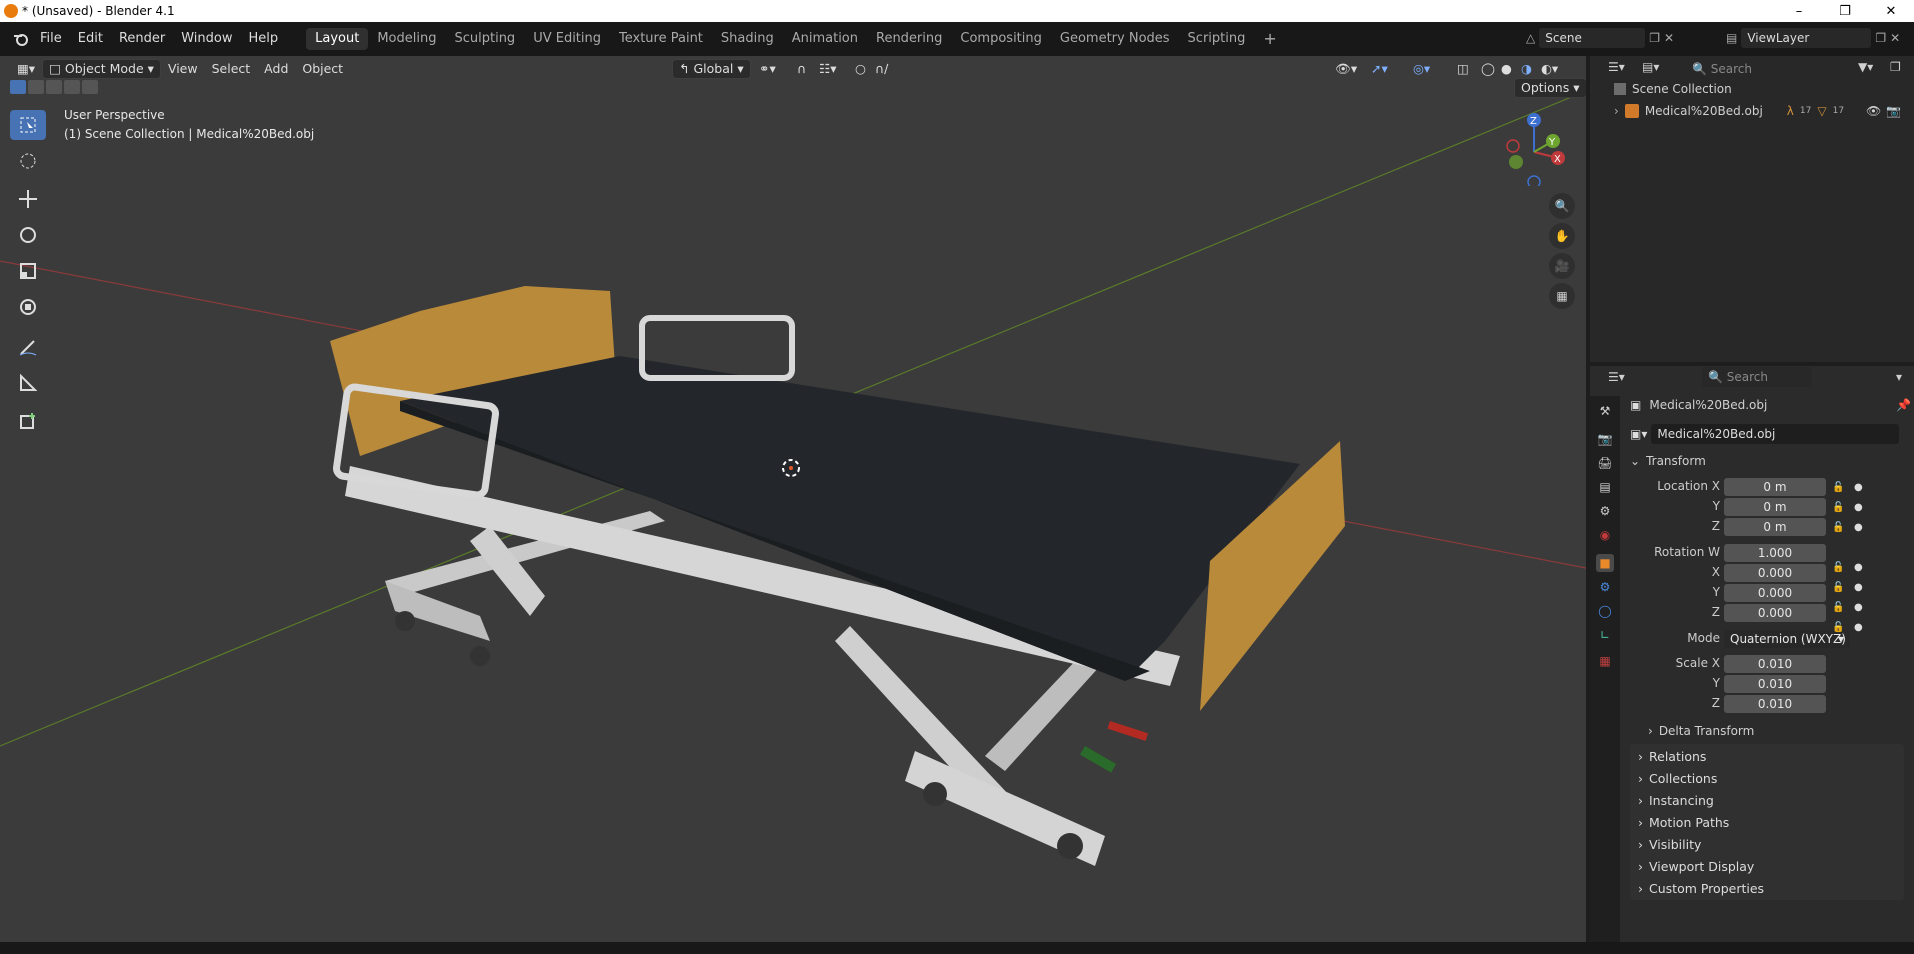  I want to click on view-layer-tab-icon: ▤, so click(1605, 487).